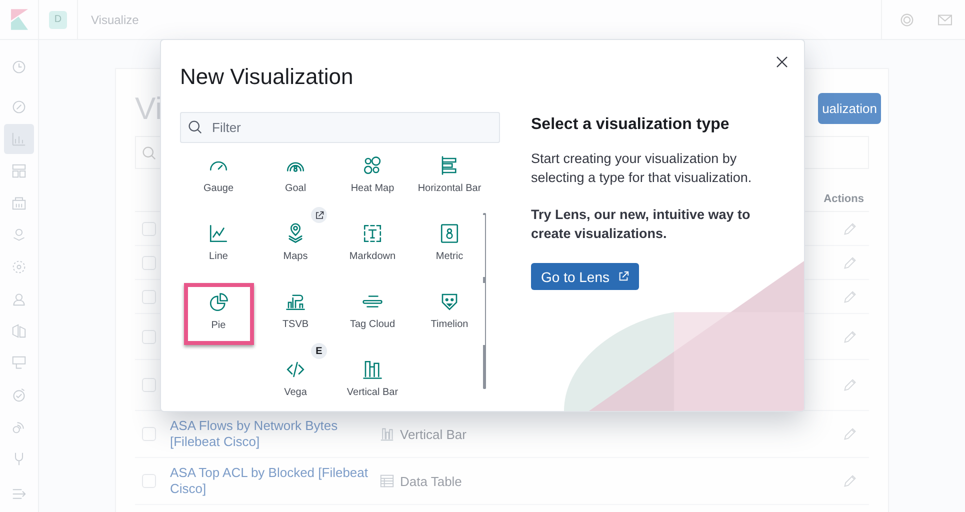 This screenshot has height=512, width=965. Describe the element at coordinates (19, 107) in the screenshot. I see `compass-icon` at that location.